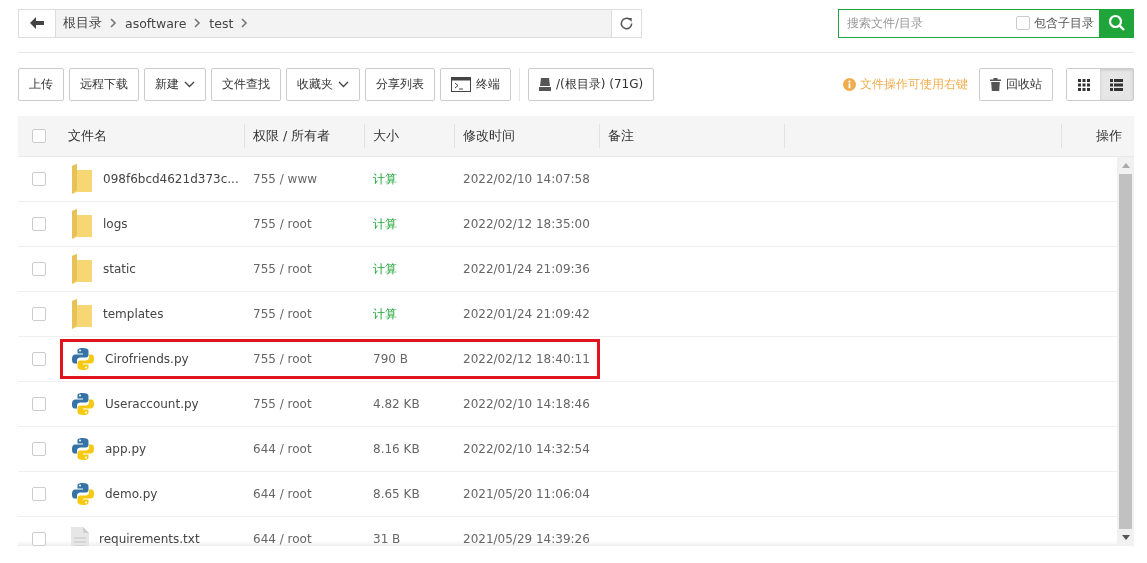 This screenshot has width=1147, height=563. I want to click on size-cell: 8.65 KB, so click(396, 494).